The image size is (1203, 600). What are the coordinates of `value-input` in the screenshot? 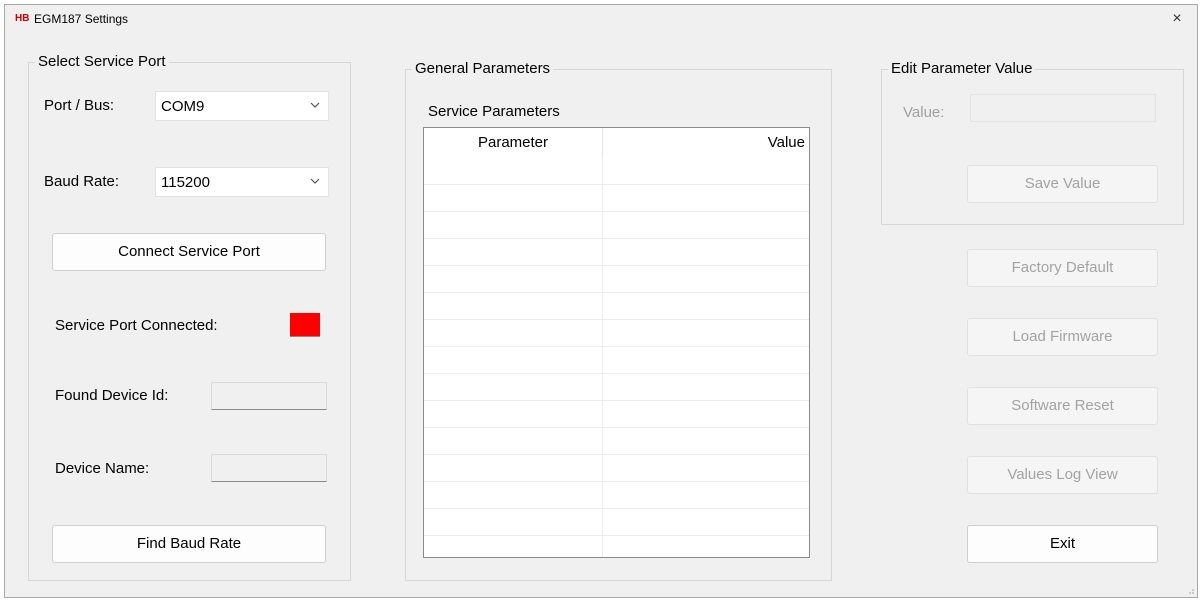 It's located at (1063, 108).